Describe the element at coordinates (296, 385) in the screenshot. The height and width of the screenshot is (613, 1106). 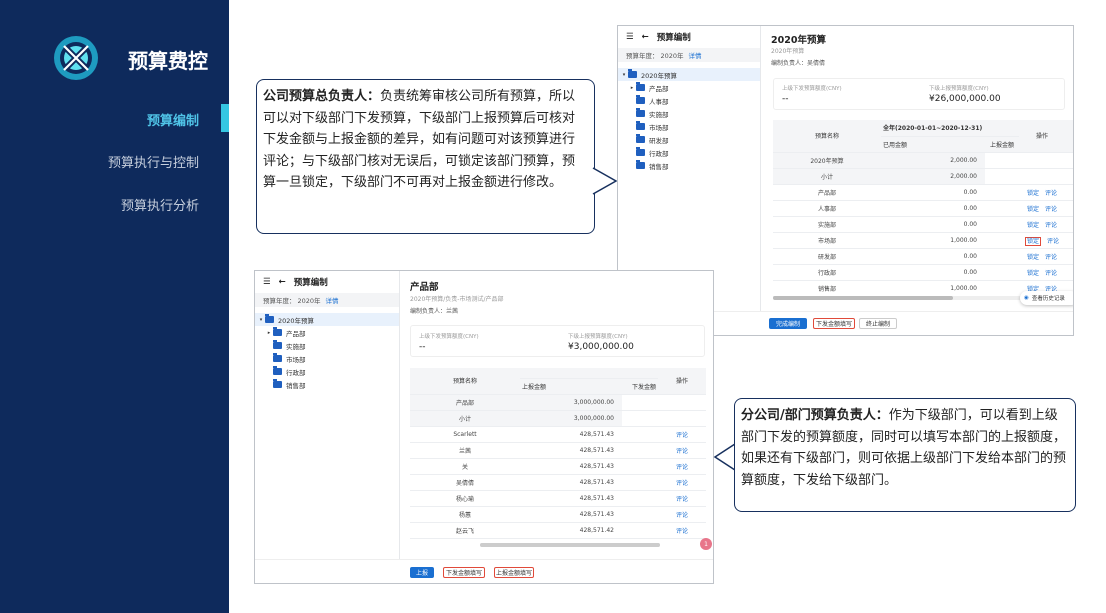
I see `tree-item-label: 销售部` at that location.